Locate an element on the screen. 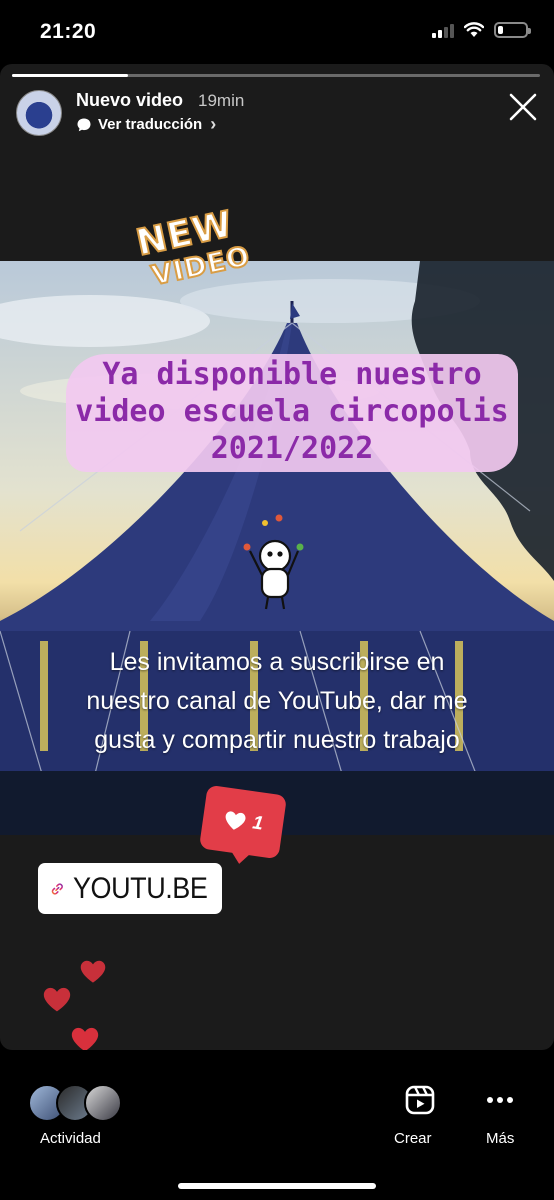  account-name: Nuevo video is located at coordinates (129, 100).